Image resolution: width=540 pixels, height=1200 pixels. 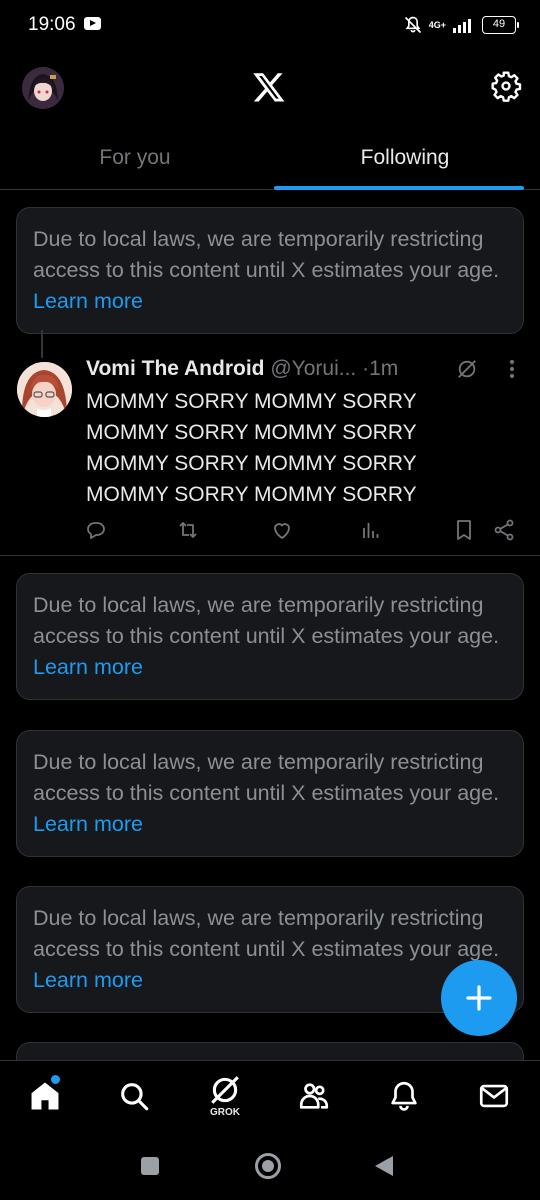 What do you see at coordinates (399, 188) in the screenshot?
I see `active-tab-indicator` at bounding box center [399, 188].